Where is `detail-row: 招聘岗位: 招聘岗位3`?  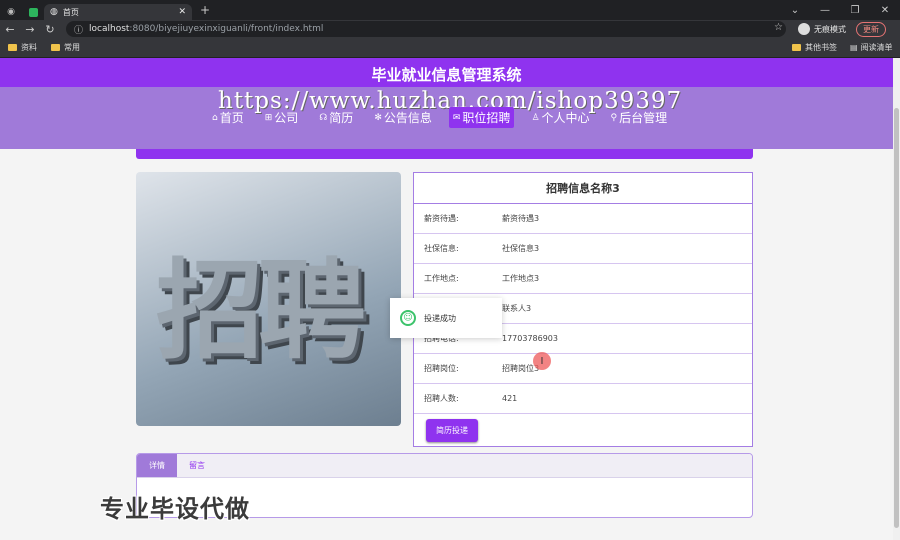
detail-row: 招聘岗位: 招聘岗位3 is located at coordinates (583, 369).